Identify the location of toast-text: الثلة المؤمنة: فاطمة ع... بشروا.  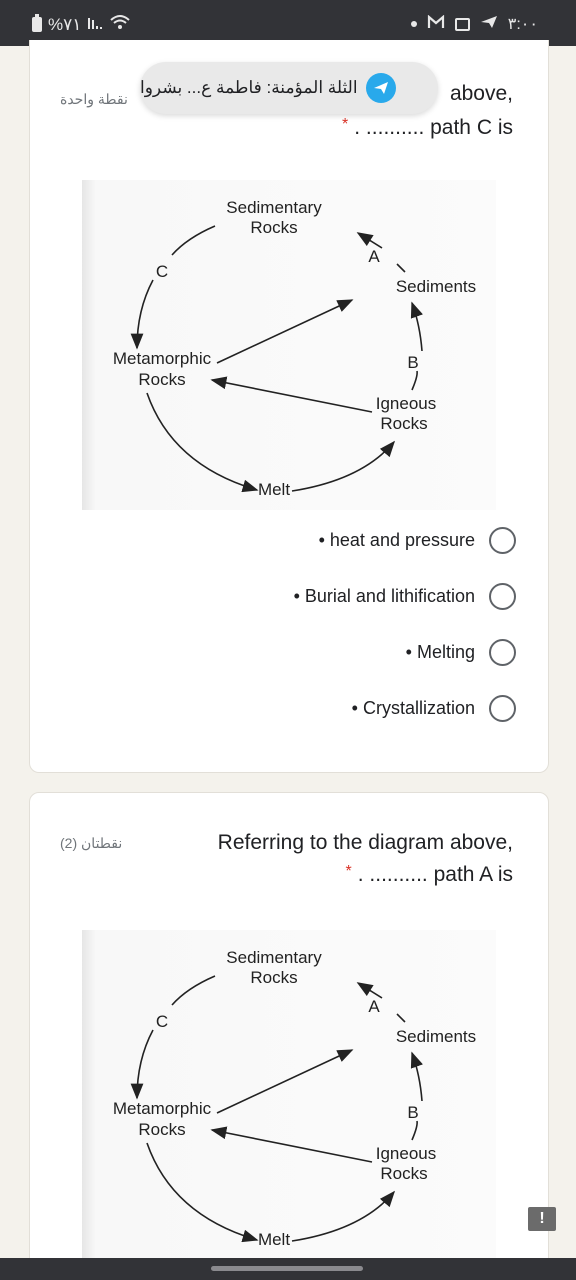
(249, 87).